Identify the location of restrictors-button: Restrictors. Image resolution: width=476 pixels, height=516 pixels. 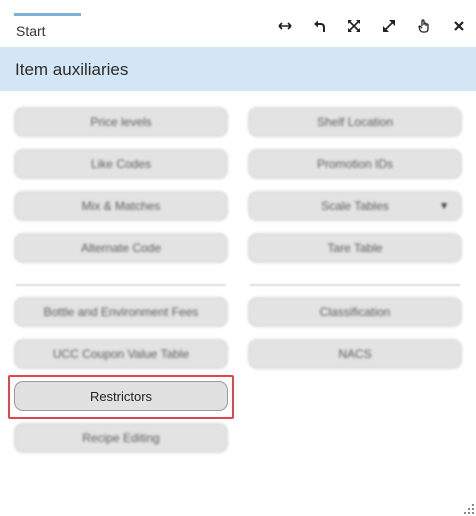
(121, 396).